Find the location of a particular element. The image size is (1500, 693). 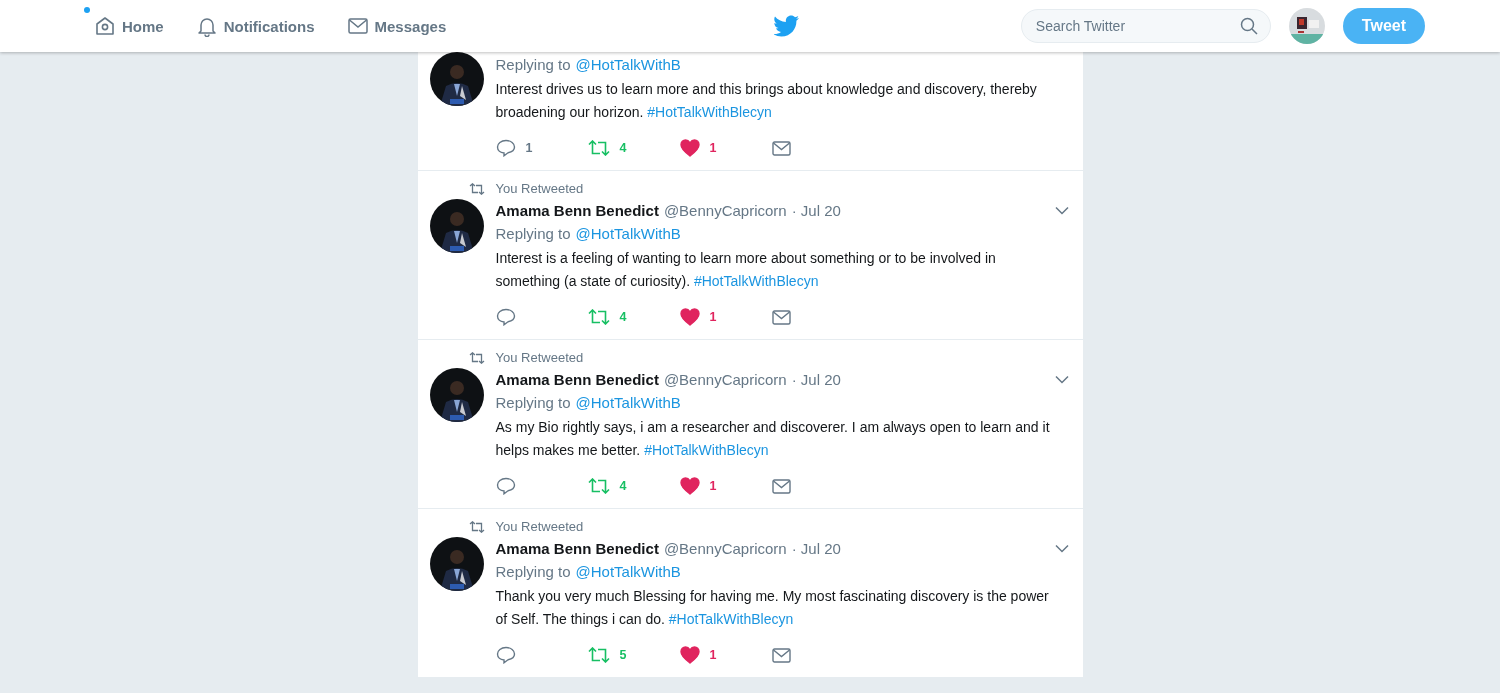

bird-logo-icon is located at coordinates (787, 26).